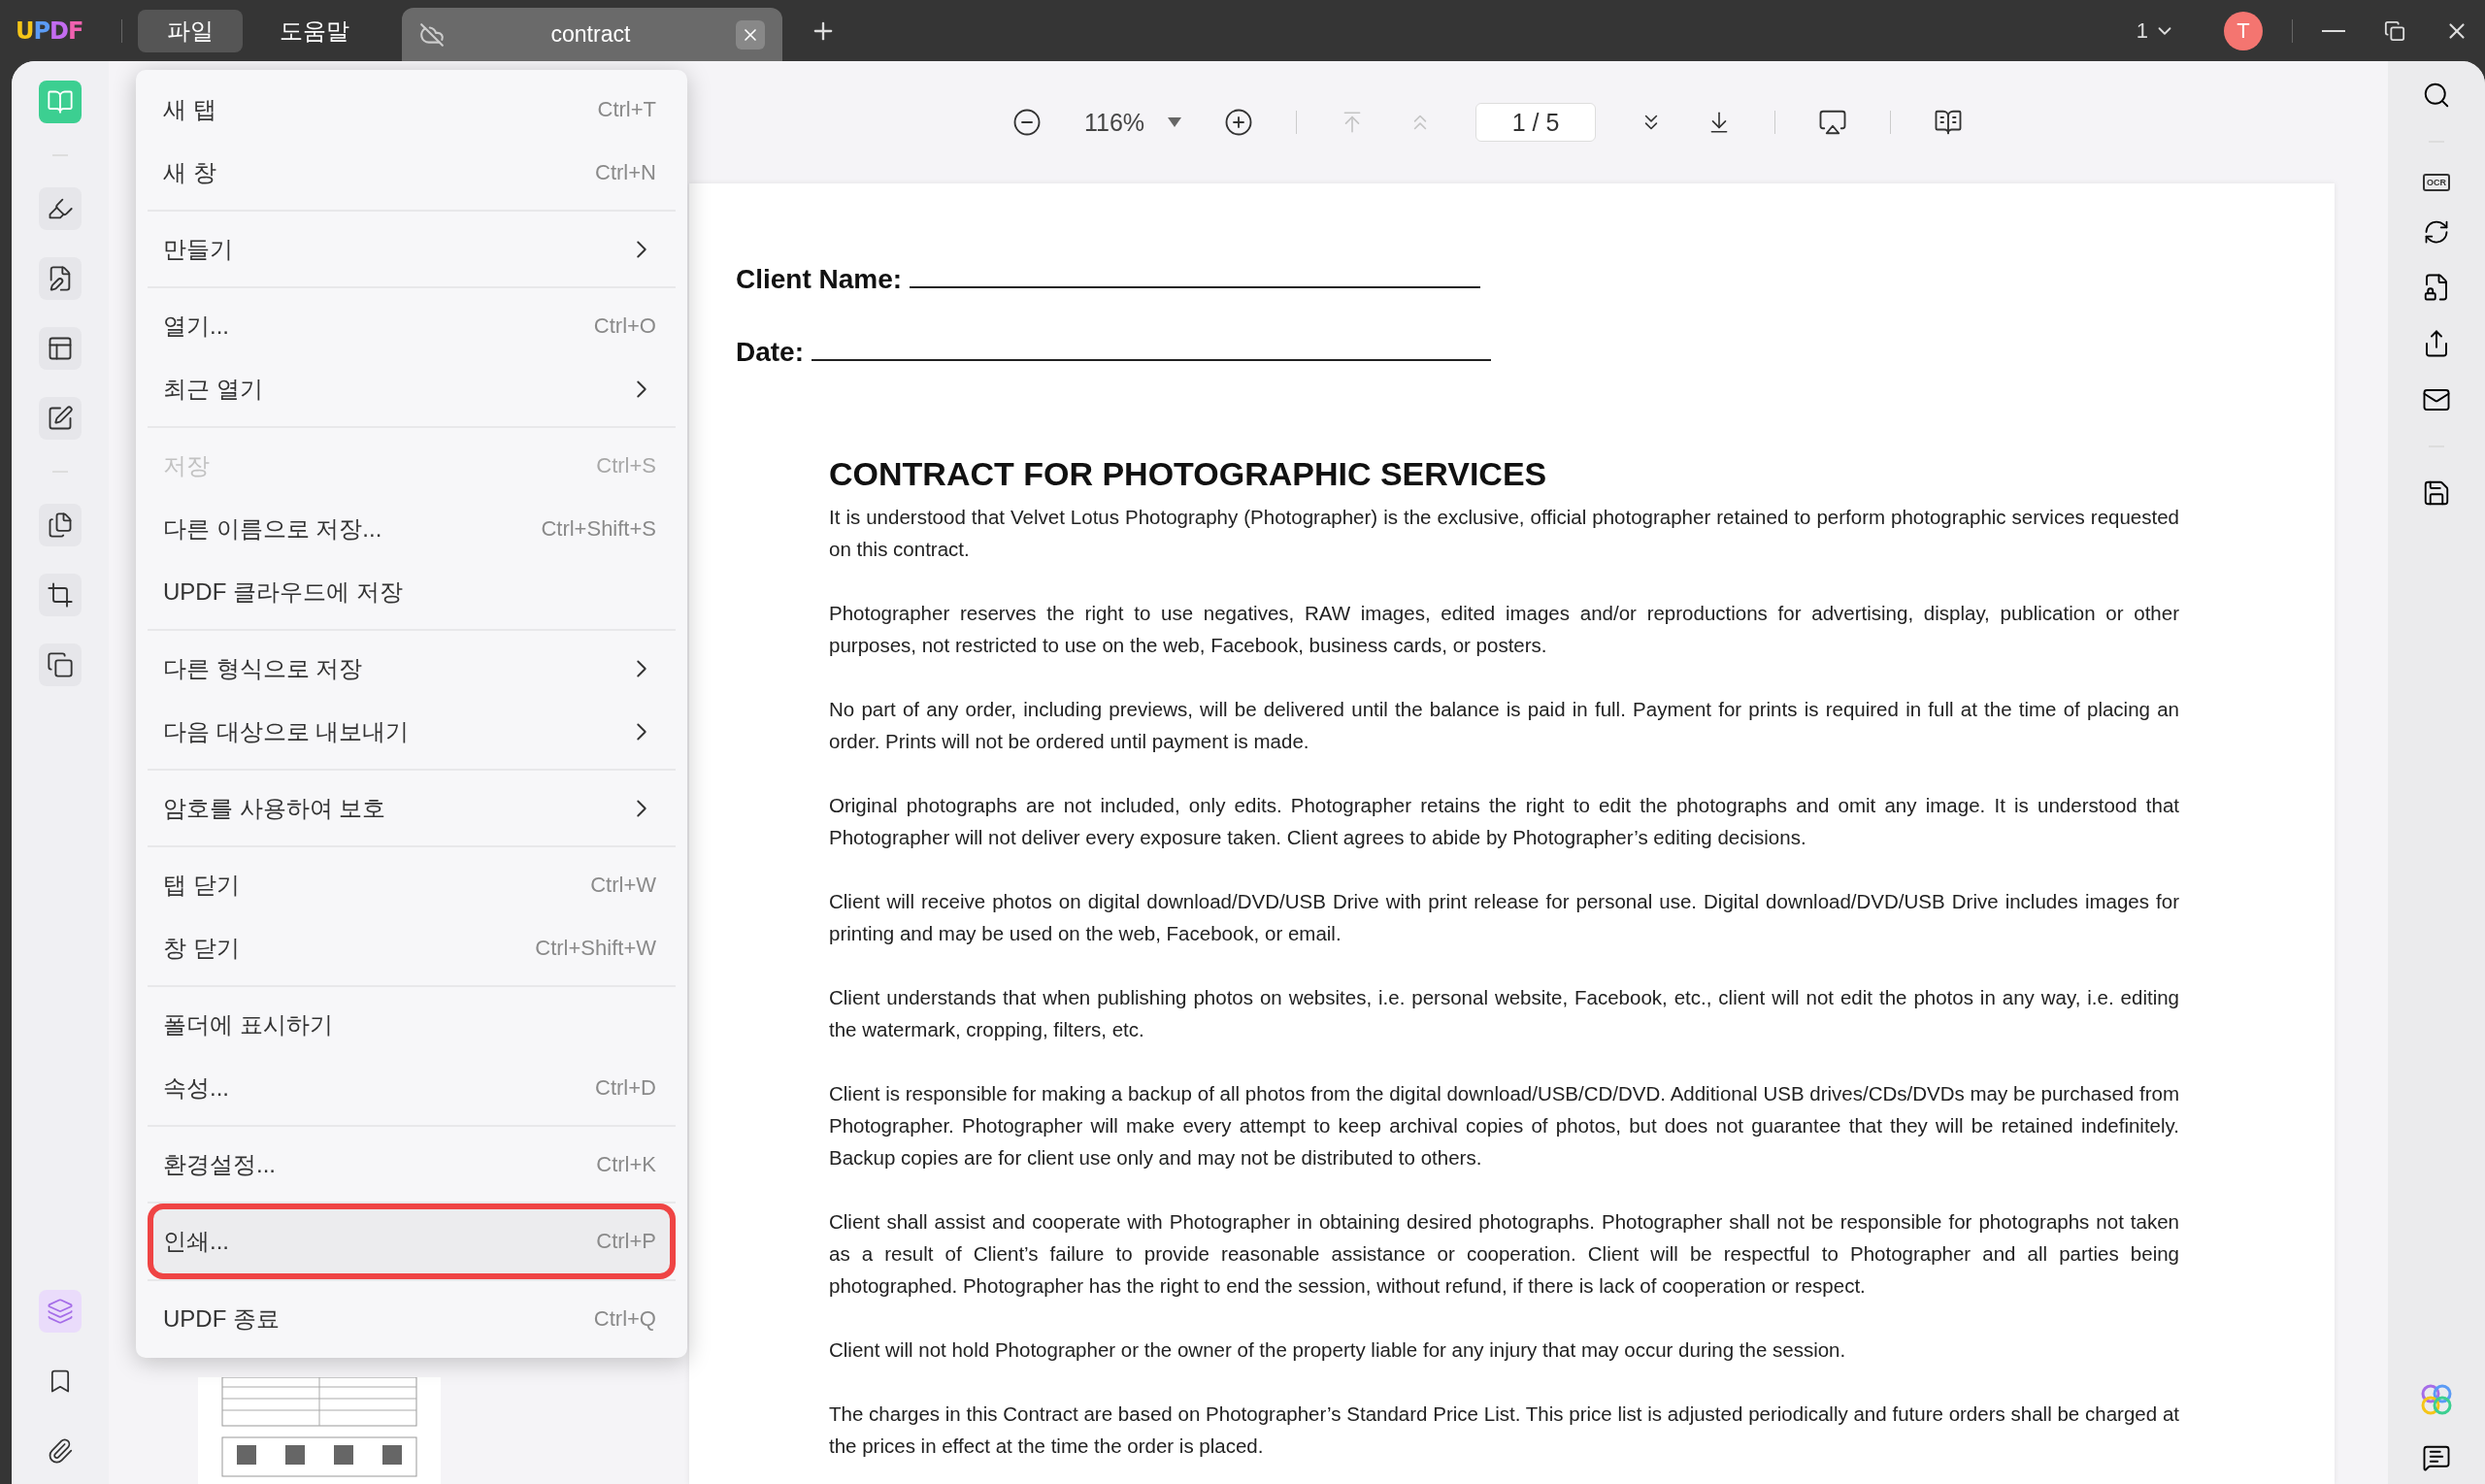 Image resolution: width=2485 pixels, height=1484 pixels. Describe the element at coordinates (626, 172) in the screenshot. I see `keyboard-shortcut: Ctrl+N` at that location.